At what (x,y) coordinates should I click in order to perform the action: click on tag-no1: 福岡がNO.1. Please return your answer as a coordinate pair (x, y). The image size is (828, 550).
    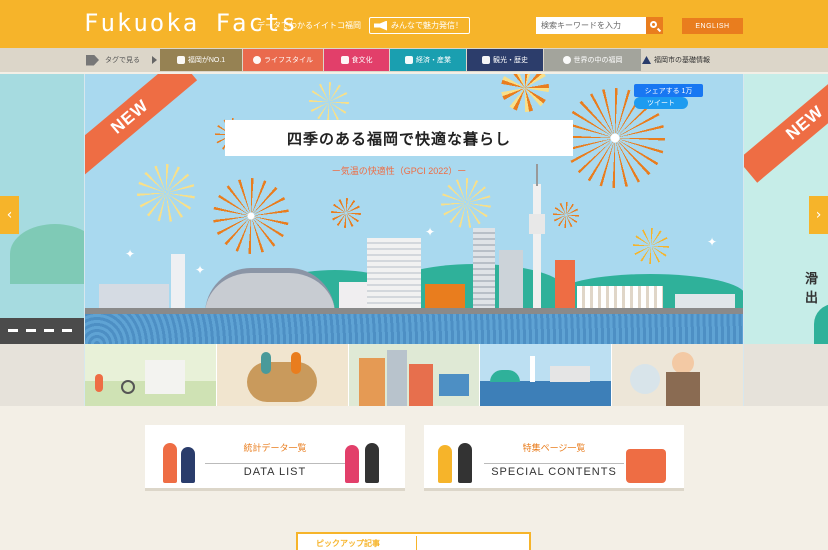
    Looking at the image, I should click on (201, 60).